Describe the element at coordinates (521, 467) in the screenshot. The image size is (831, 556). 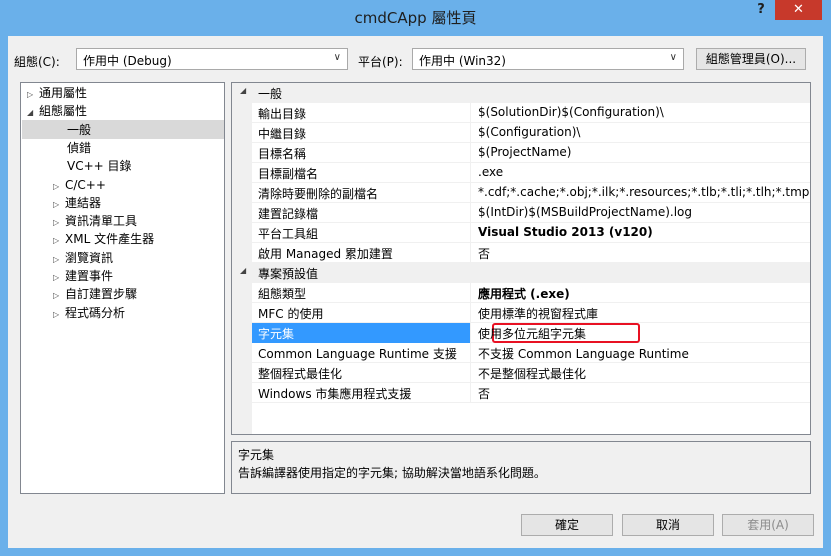
I see `description-panel: 字元集 告訴編譯器使用指定的字元集; 協助解決當地語系化問題。` at that location.